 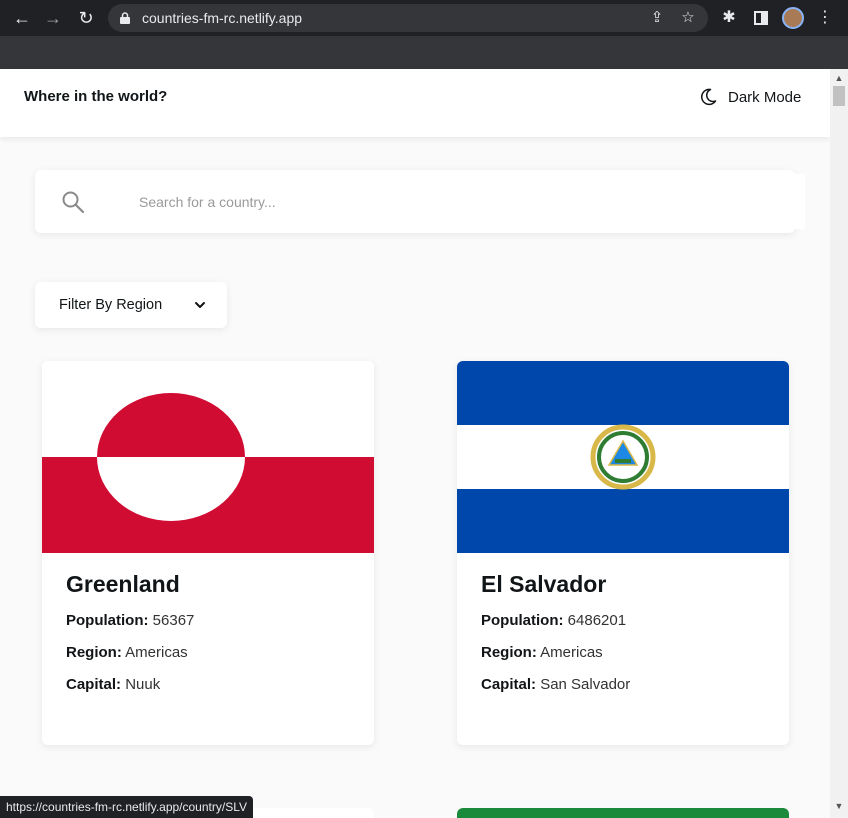 I want to click on dark-mode-label: Dark Mode, so click(x=765, y=97).